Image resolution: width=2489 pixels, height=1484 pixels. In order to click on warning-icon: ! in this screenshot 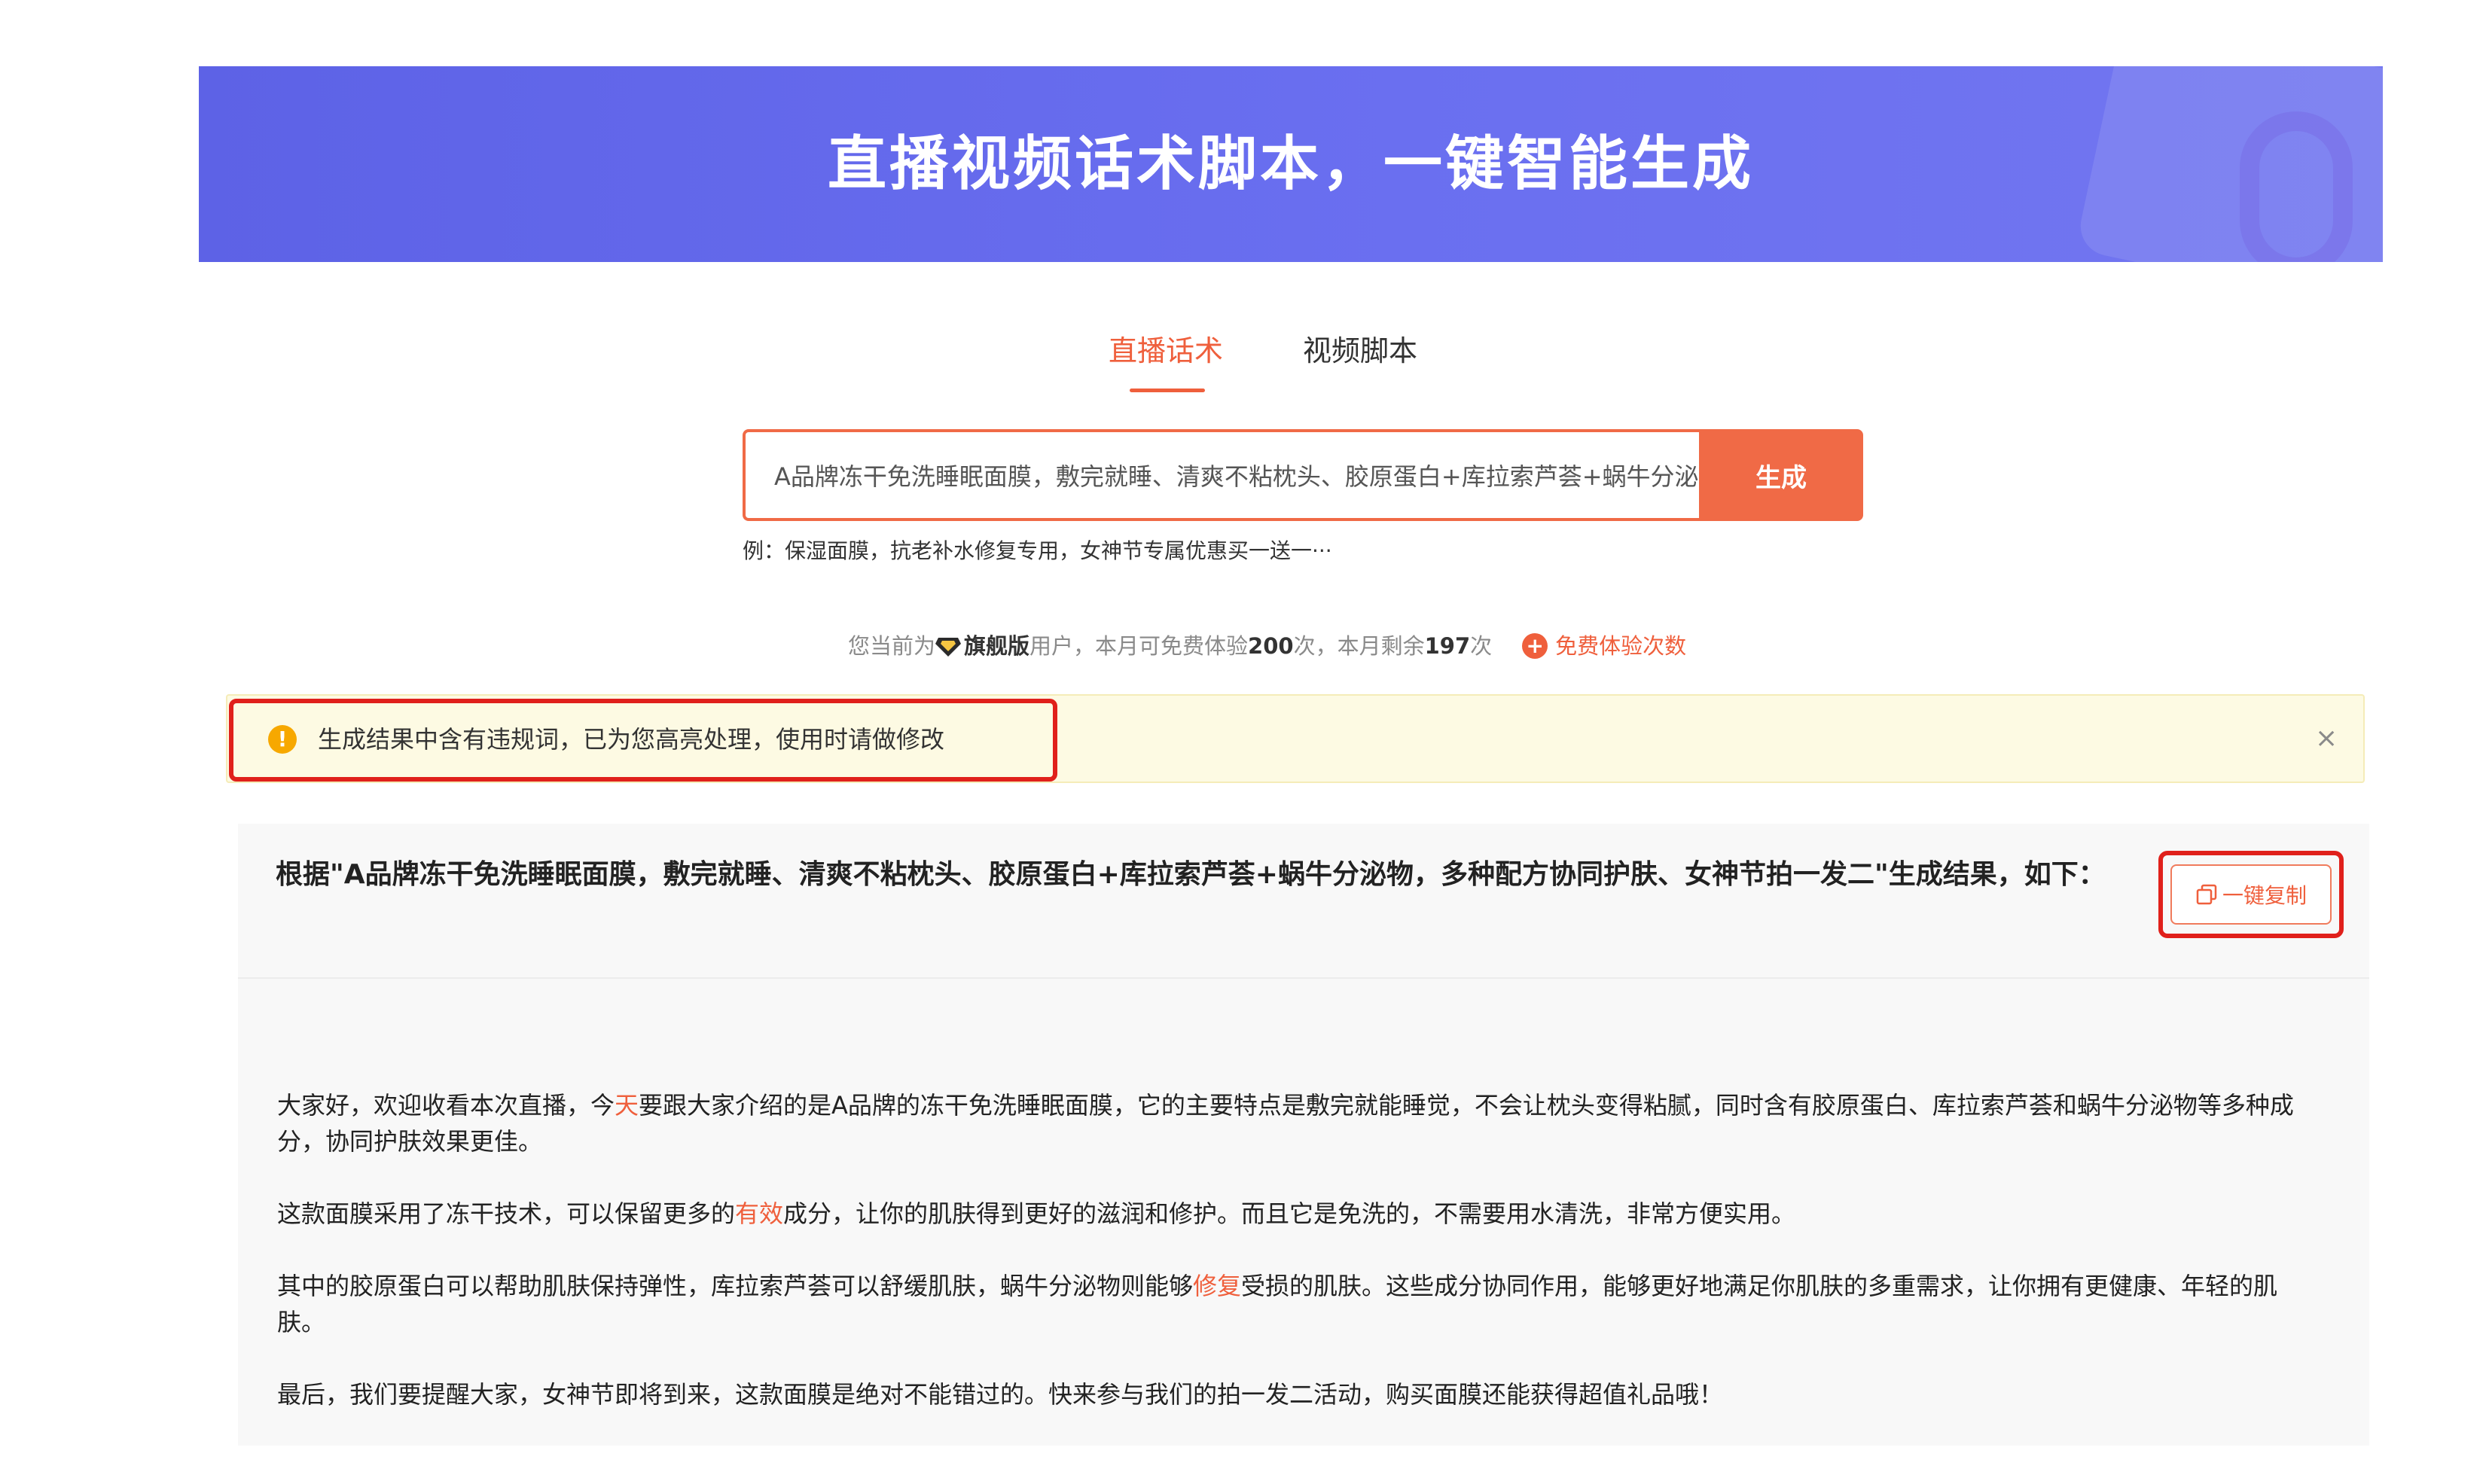, I will do `click(282, 739)`.